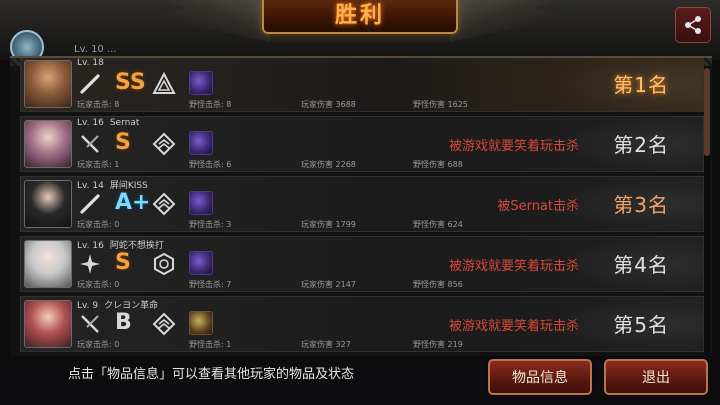 This screenshot has height=405, width=720. I want to click on killed-by-text: 被Sernat击杀, so click(538, 206).